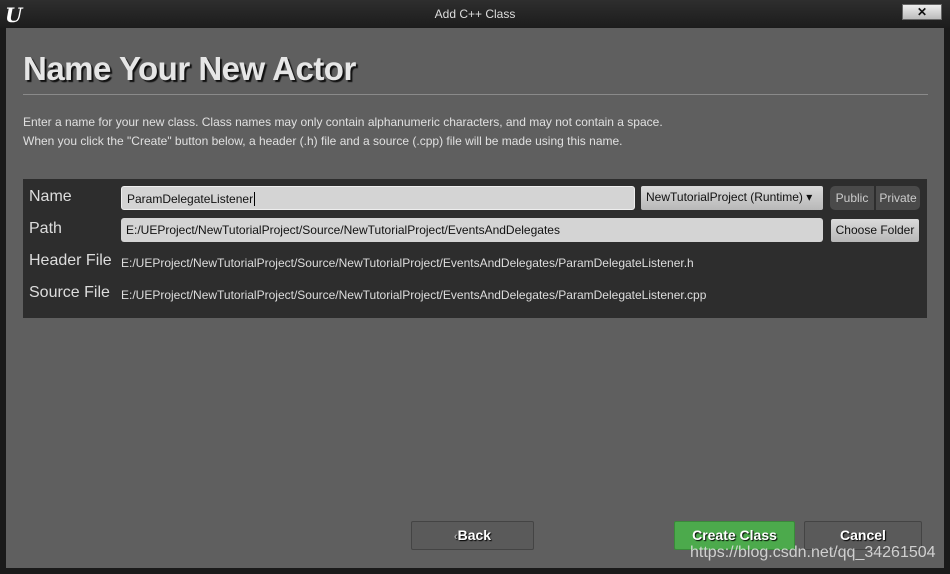  I want to click on name-input: ParamDelegateListener, so click(378, 198).